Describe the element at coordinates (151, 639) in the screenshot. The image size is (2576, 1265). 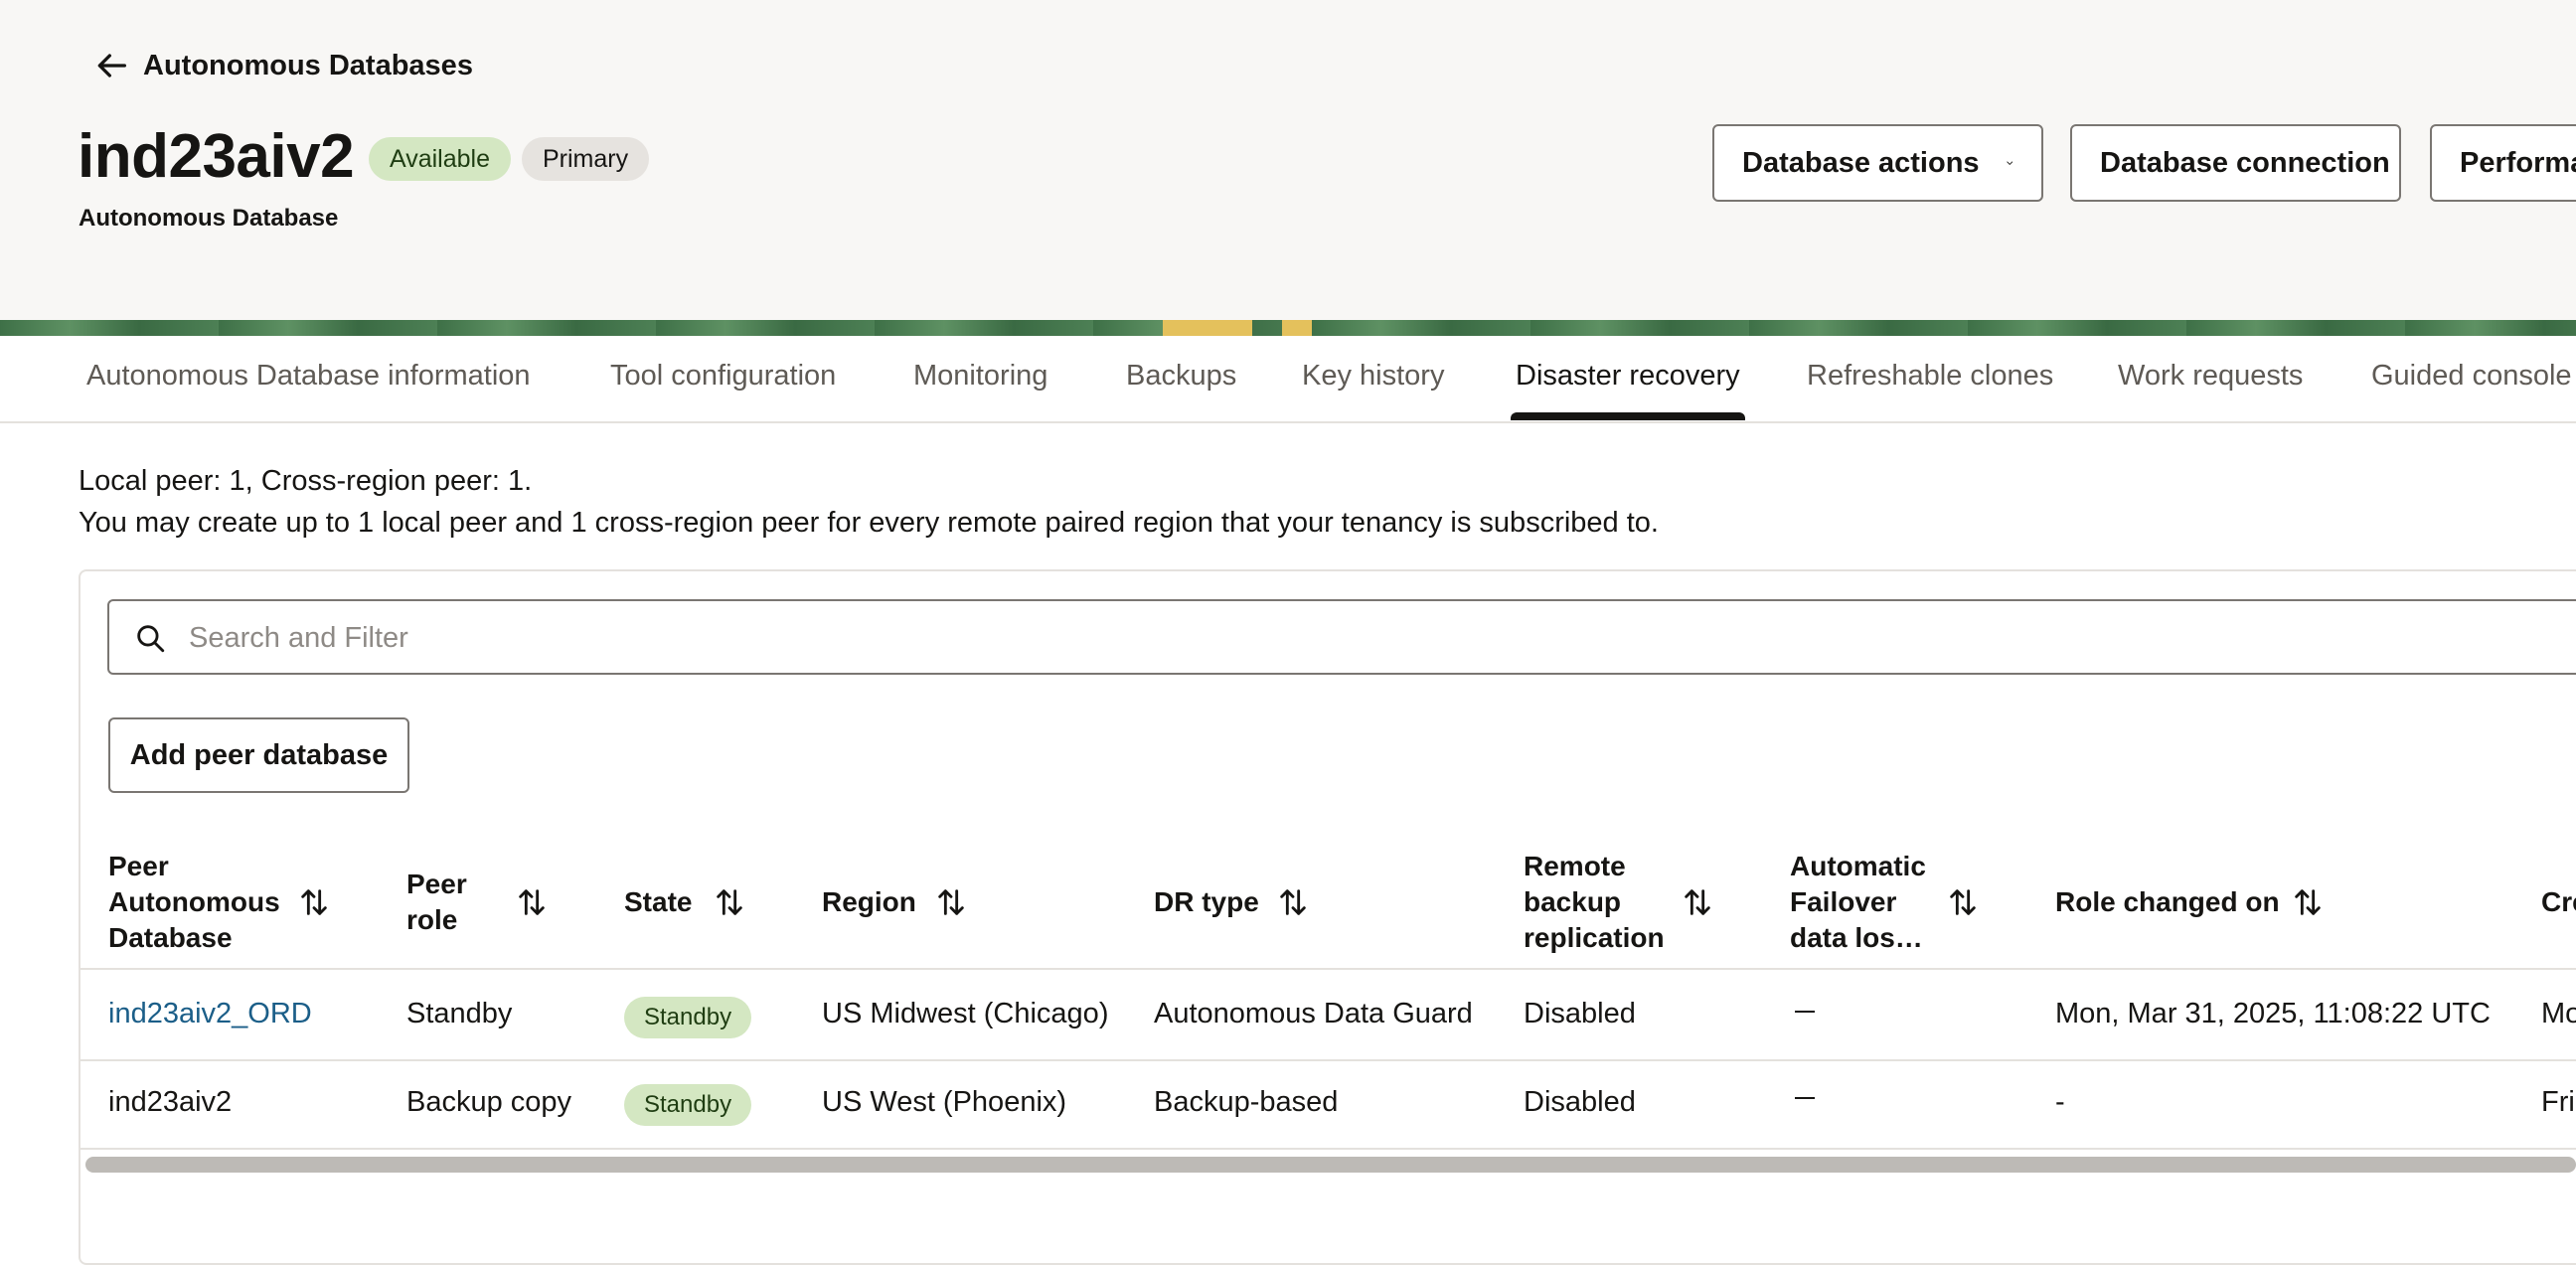
I see `search-icon` at that location.